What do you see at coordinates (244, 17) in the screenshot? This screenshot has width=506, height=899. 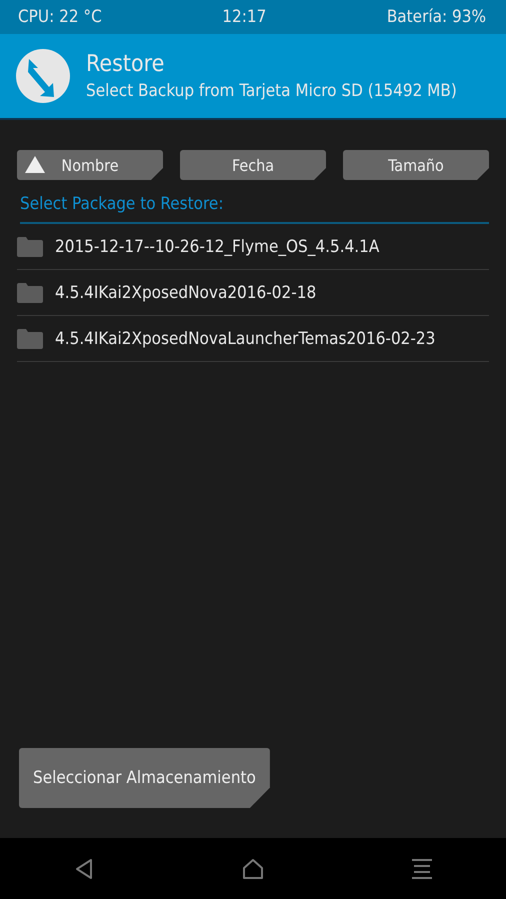 I see `clock: 12:17` at bounding box center [244, 17].